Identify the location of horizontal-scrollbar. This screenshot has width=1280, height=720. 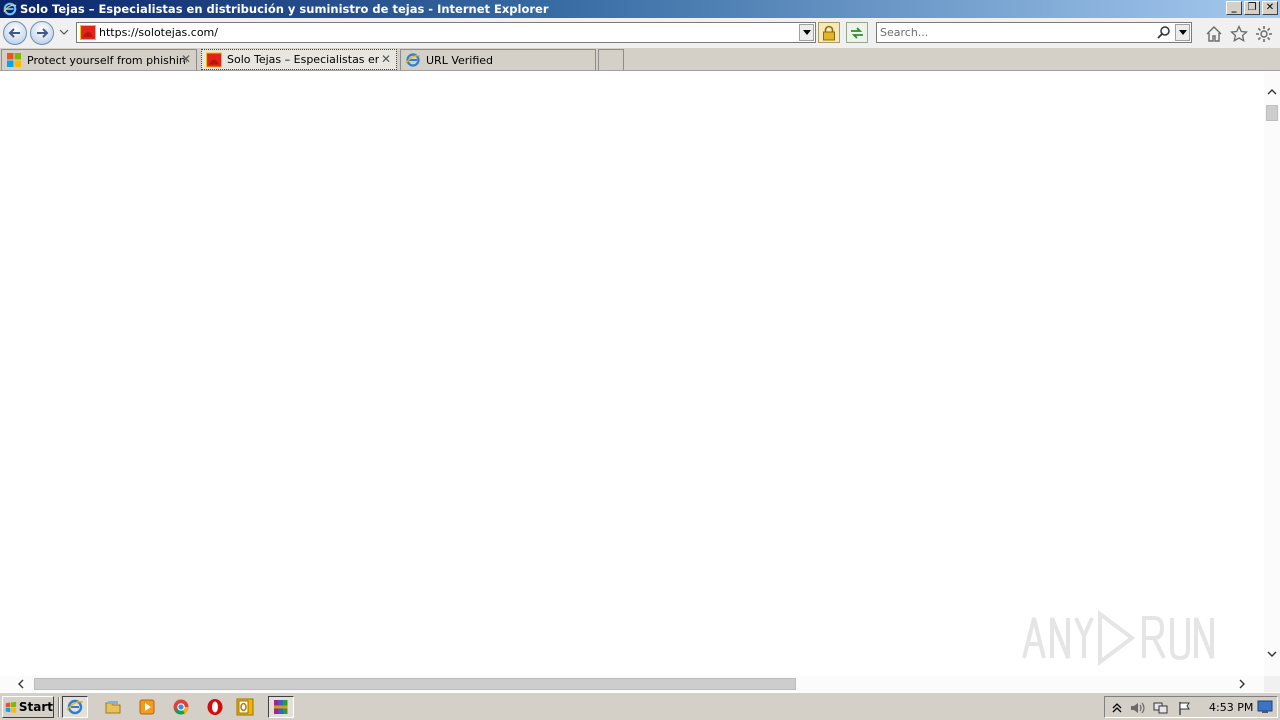
(632, 684).